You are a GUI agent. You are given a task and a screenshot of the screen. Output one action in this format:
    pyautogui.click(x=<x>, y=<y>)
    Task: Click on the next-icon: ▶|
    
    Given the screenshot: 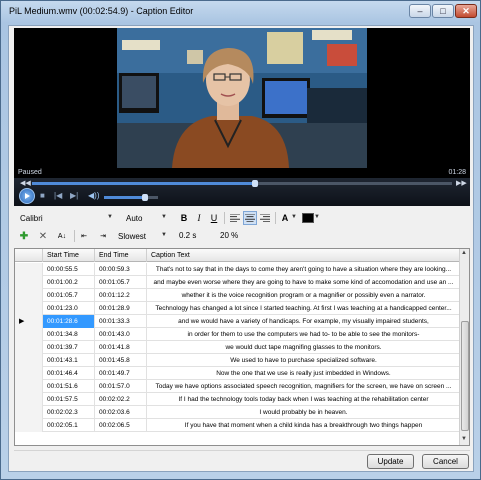 What is the action you would take?
    pyautogui.click(x=74, y=195)
    